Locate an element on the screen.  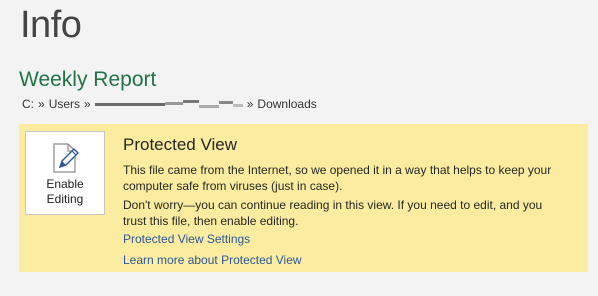
edit-document-icon is located at coordinates (66, 158).